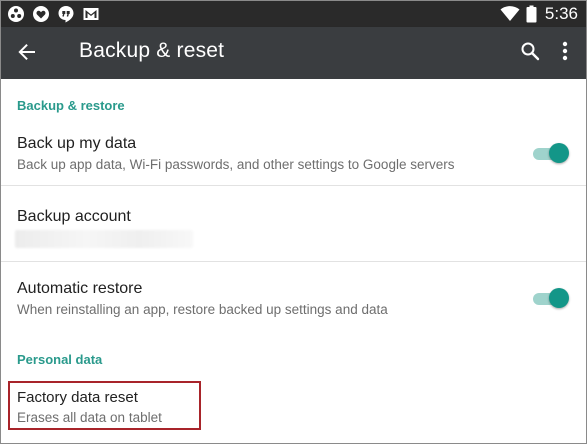  What do you see at coordinates (80, 288) in the screenshot?
I see `pref-title: Automatic restore` at bounding box center [80, 288].